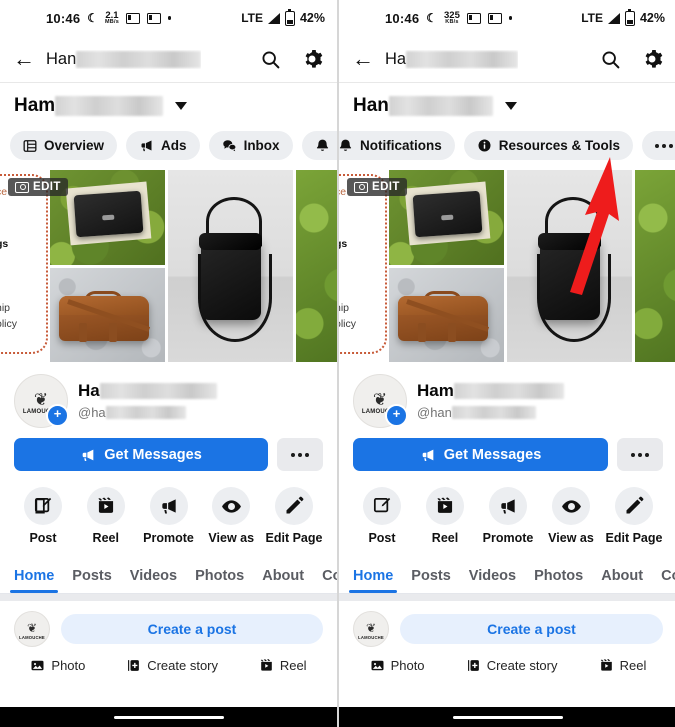  I want to click on page-nav-pills: Overview Ads Inbox Notifica, so click(168, 147).